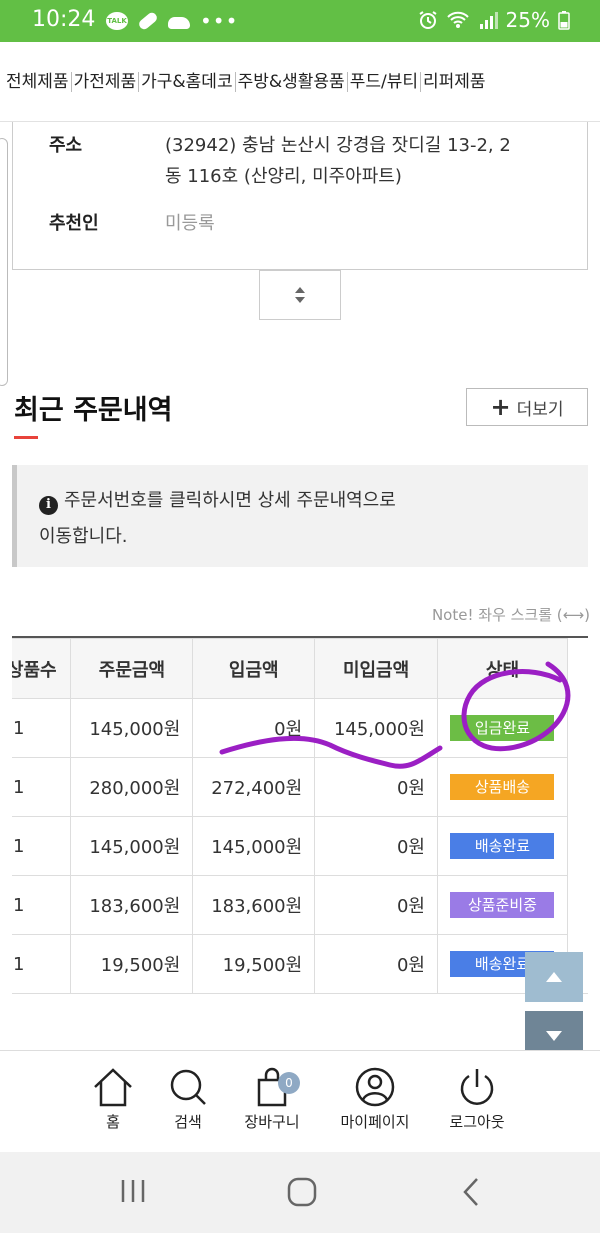 Image resolution: width=600 pixels, height=1233 pixels. What do you see at coordinates (179, 22) in the screenshot?
I see `cloud-icon` at bounding box center [179, 22].